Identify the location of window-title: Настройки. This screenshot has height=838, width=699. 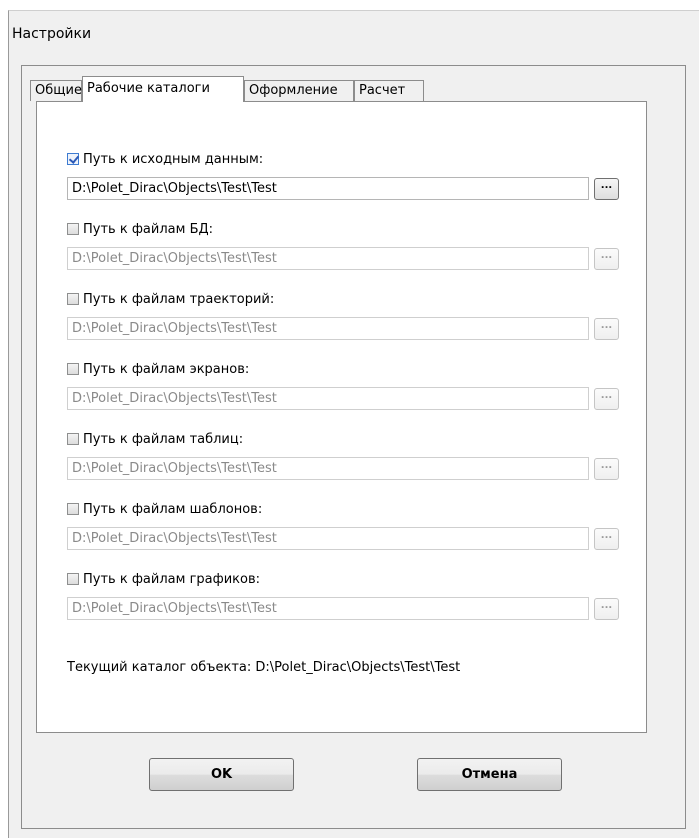
(52, 34).